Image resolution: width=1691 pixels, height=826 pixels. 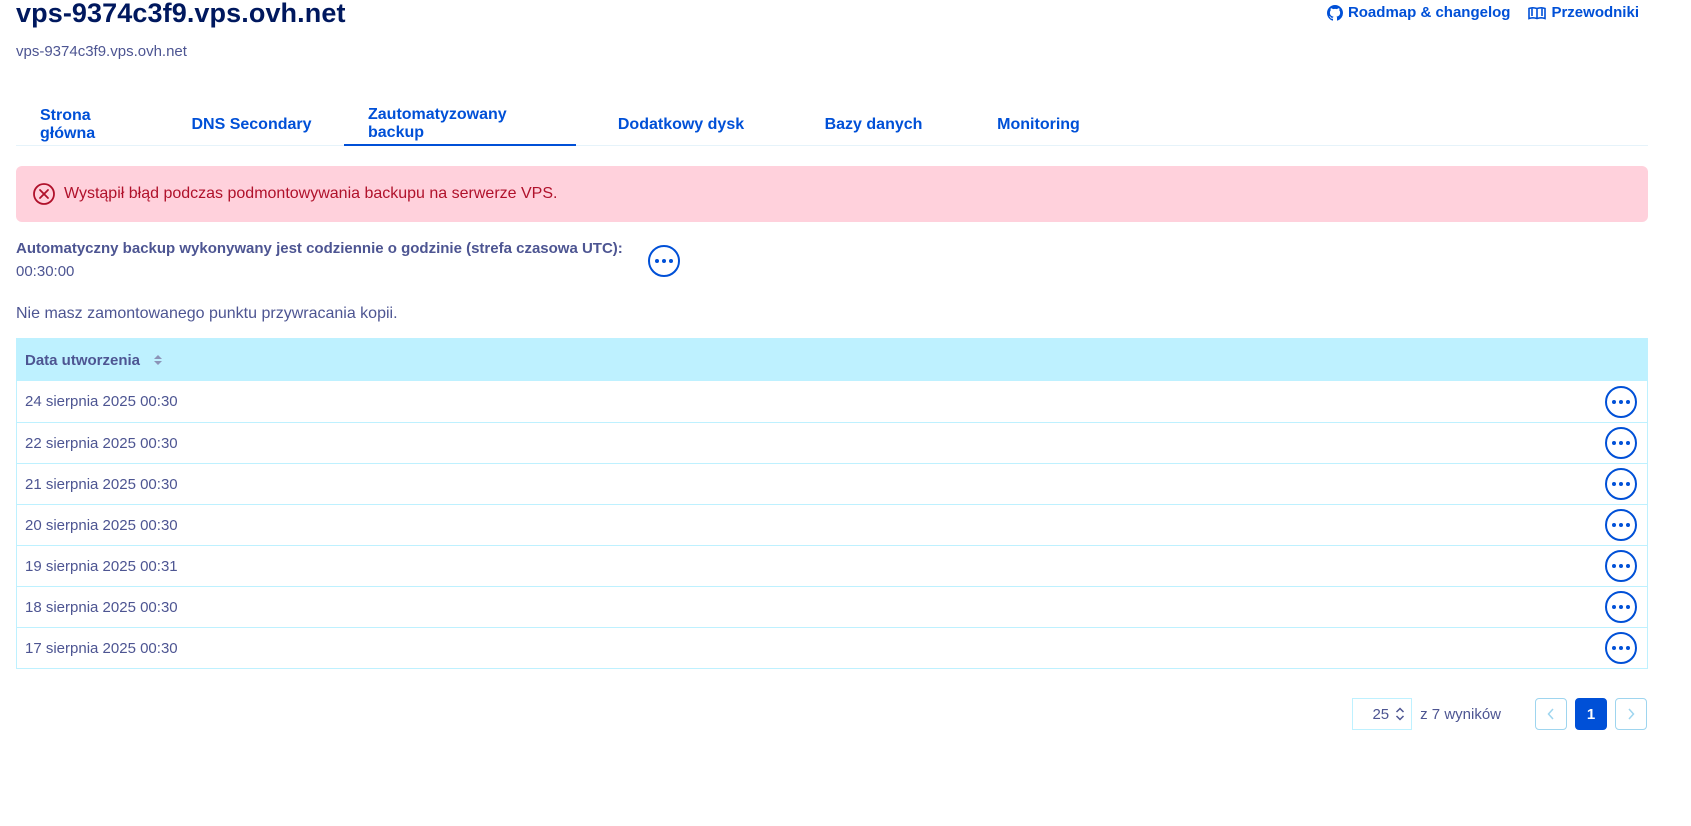 What do you see at coordinates (832, 606) in the screenshot?
I see `table-row: 18 sierpnia 2025 00:30` at bounding box center [832, 606].